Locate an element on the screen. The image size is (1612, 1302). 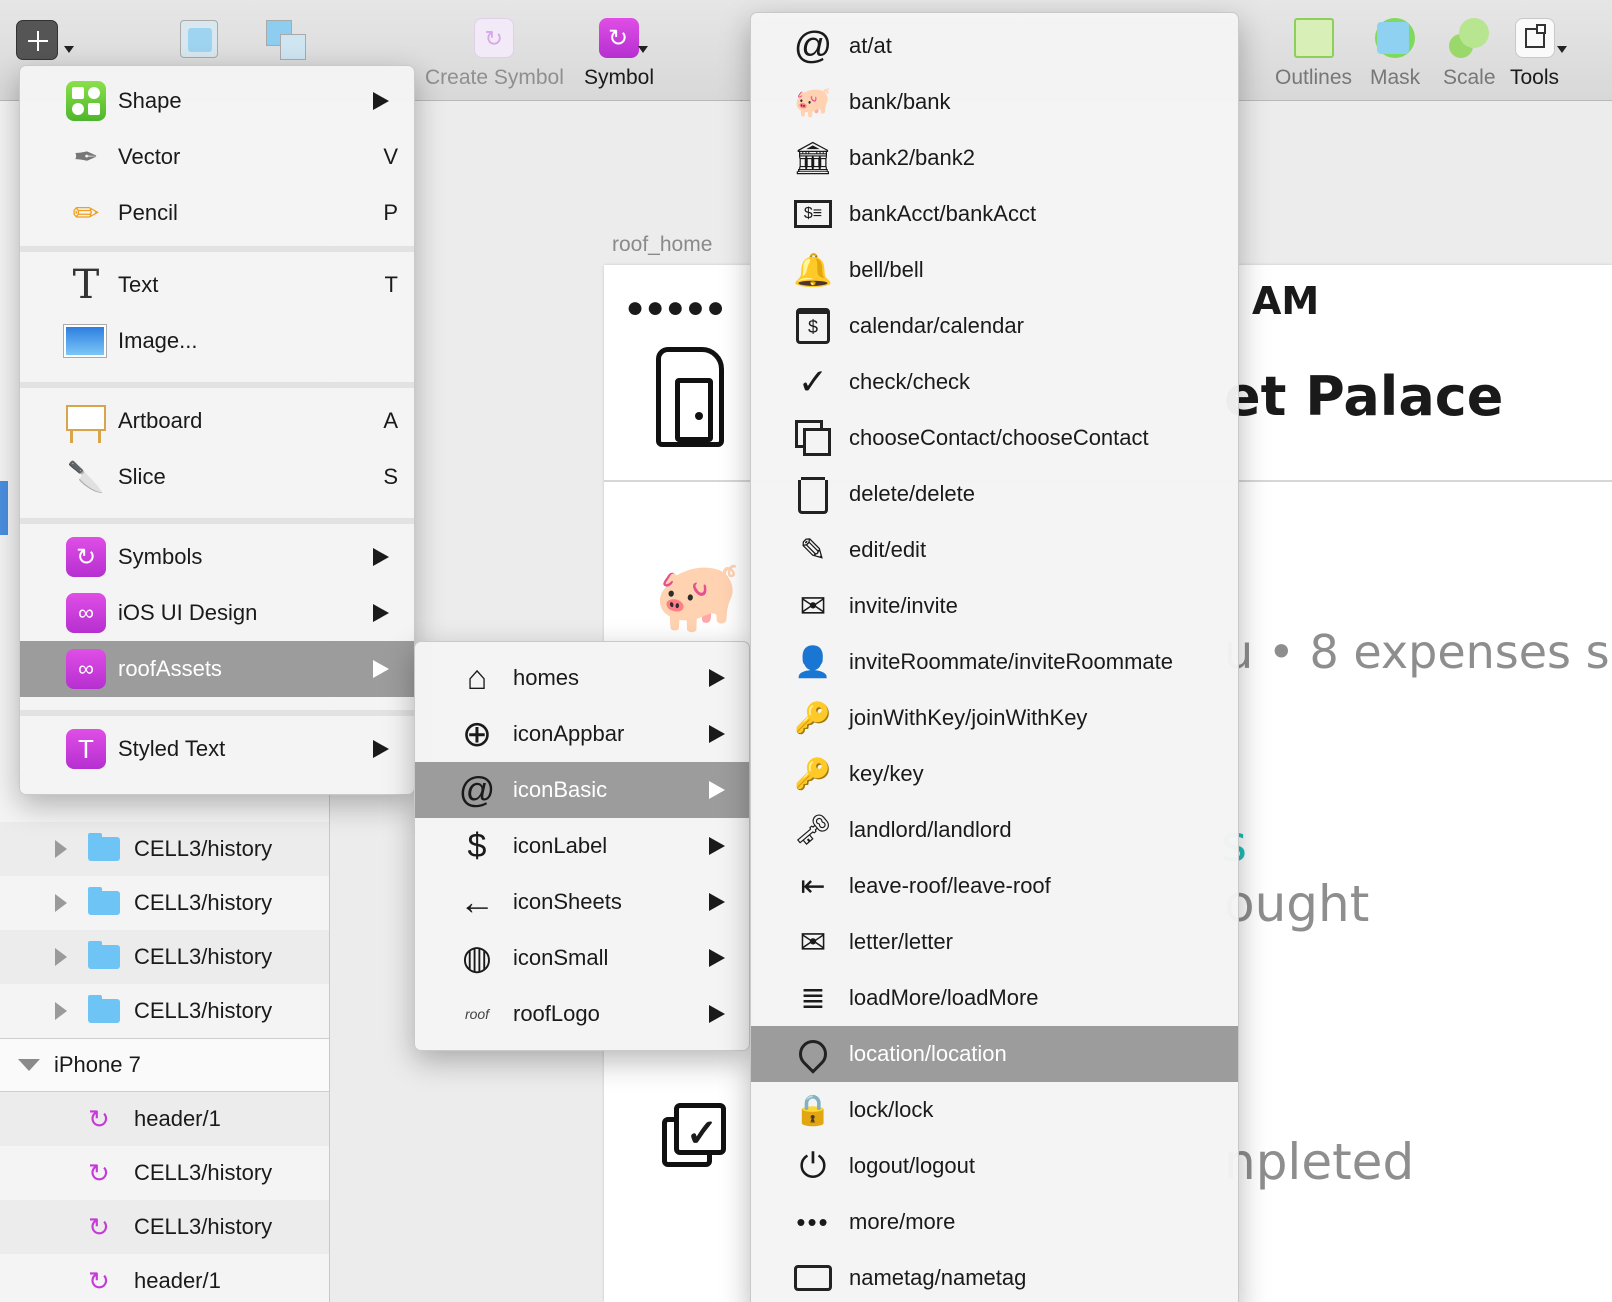
submenu-item-iconappbar: ⊕ iconAppbar is located at coordinates (582, 734).